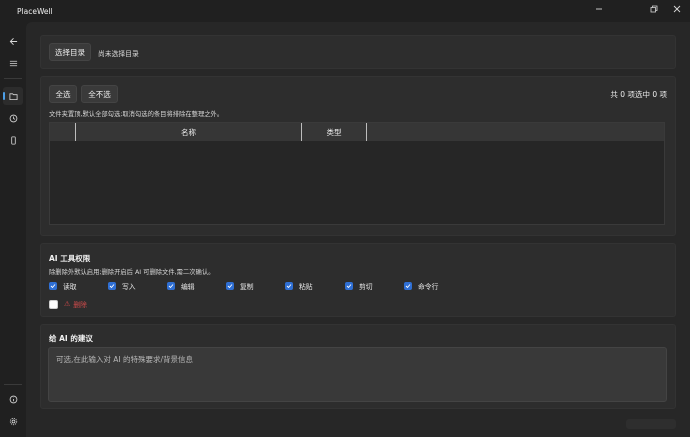 The image size is (690, 437). What do you see at coordinates (13, 229) in the screenshot?
I see `nav-rail` at bounding box center [13, 229].